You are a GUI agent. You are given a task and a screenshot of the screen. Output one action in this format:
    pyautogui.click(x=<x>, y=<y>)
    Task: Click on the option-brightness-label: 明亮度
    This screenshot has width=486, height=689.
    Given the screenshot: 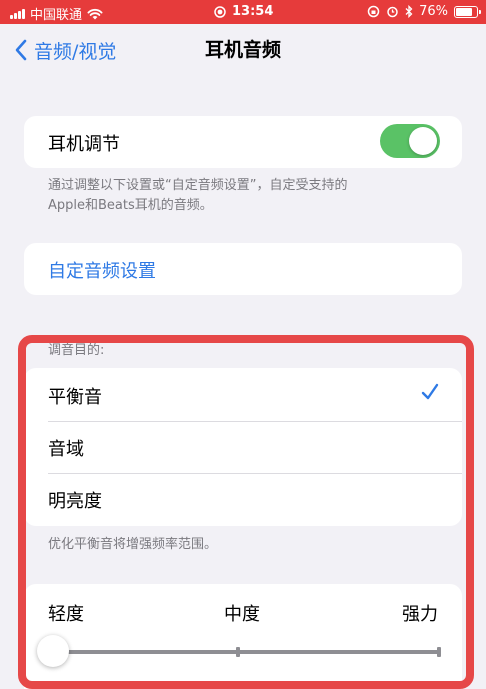 What is the action you would take?
    pyautogui.click(x=75, y=501)
    